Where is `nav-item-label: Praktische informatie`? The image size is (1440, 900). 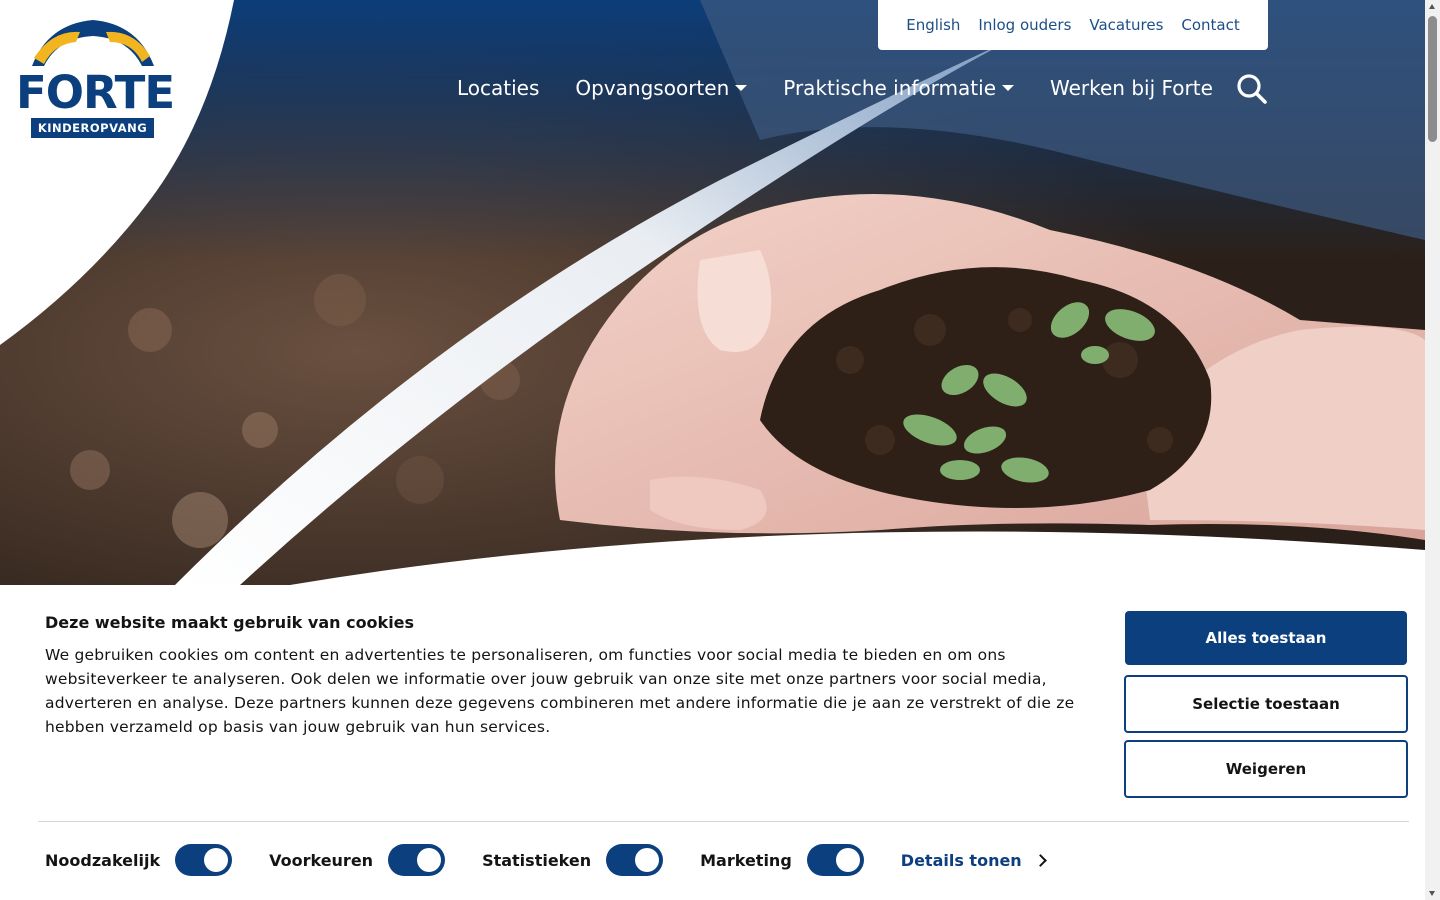
nav-item-label: Praktische informatie is located at coordinates (889, 88).